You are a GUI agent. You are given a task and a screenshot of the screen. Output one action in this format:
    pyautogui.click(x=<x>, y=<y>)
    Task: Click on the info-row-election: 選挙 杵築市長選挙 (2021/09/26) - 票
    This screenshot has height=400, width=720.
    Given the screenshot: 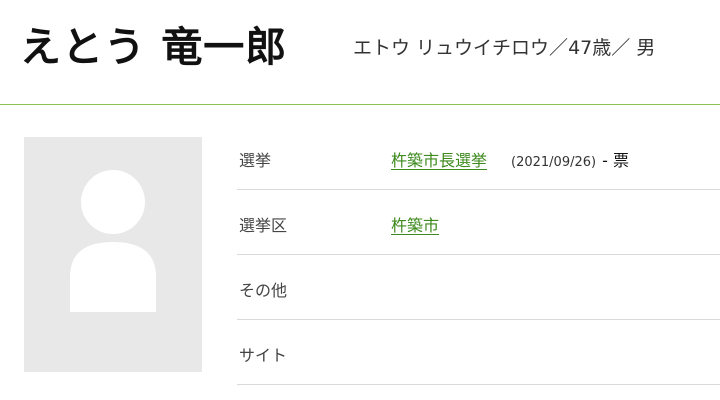 What is the action you would take?
    pyautogui.click(x=478, y=157)
    